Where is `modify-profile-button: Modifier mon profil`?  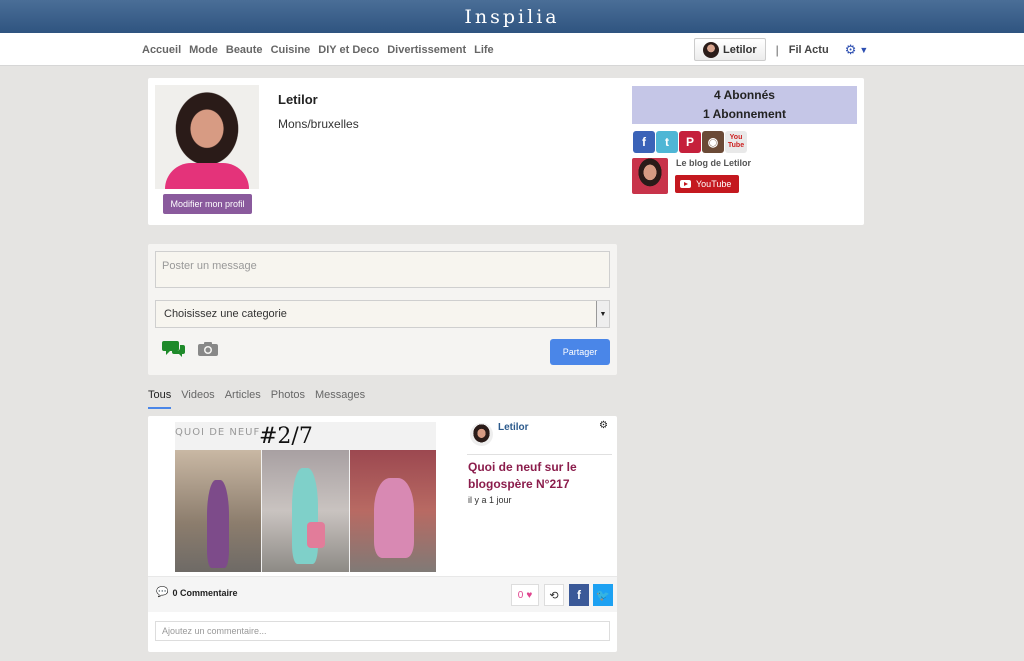
modify-profile-button: Modifier mon profil is located at coordinates (207, 204).